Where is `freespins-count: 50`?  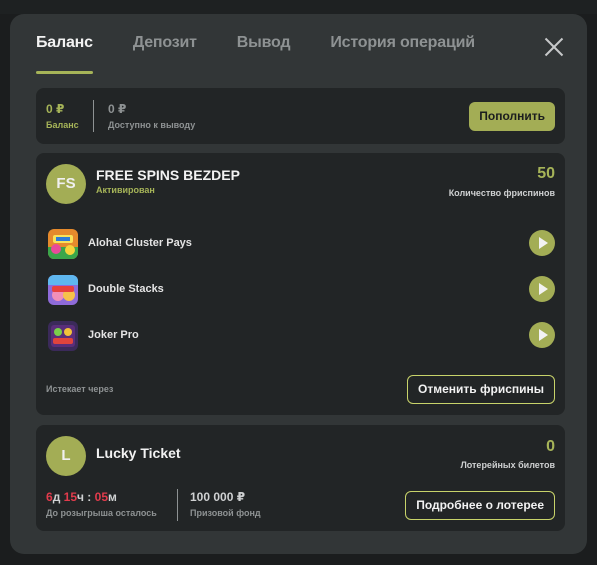 freespins-count: 50 is located at coordinates (546, 173).